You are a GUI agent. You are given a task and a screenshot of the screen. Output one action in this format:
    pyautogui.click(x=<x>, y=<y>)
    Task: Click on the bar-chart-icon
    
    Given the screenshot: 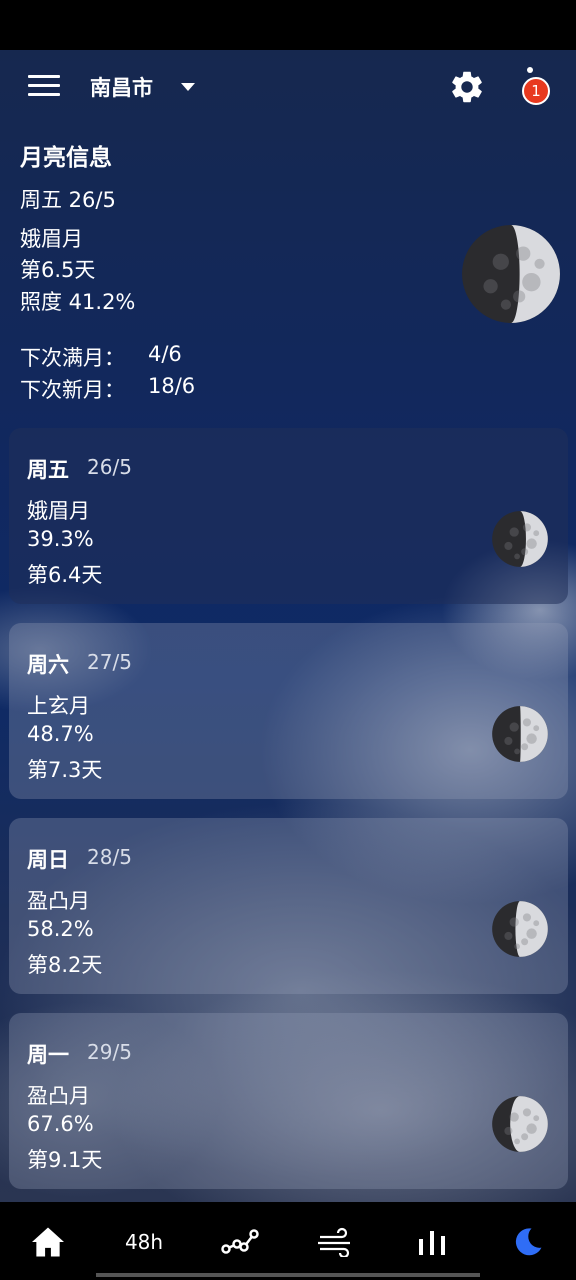 What is the action you would take?
    pyautogui.click(x=432, y=1243)
    